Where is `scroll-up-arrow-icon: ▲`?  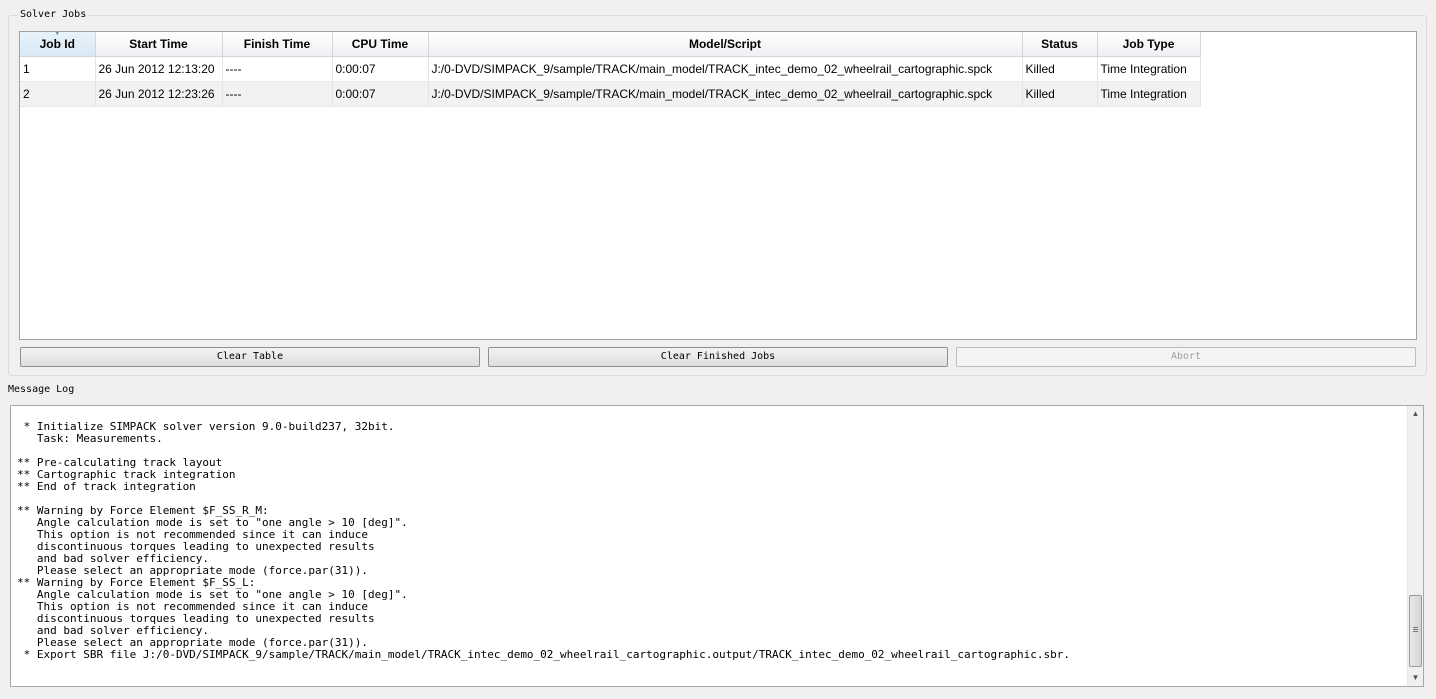
scroll-up-arrow-icon: ▲ is located at coordinates (1415, 414).